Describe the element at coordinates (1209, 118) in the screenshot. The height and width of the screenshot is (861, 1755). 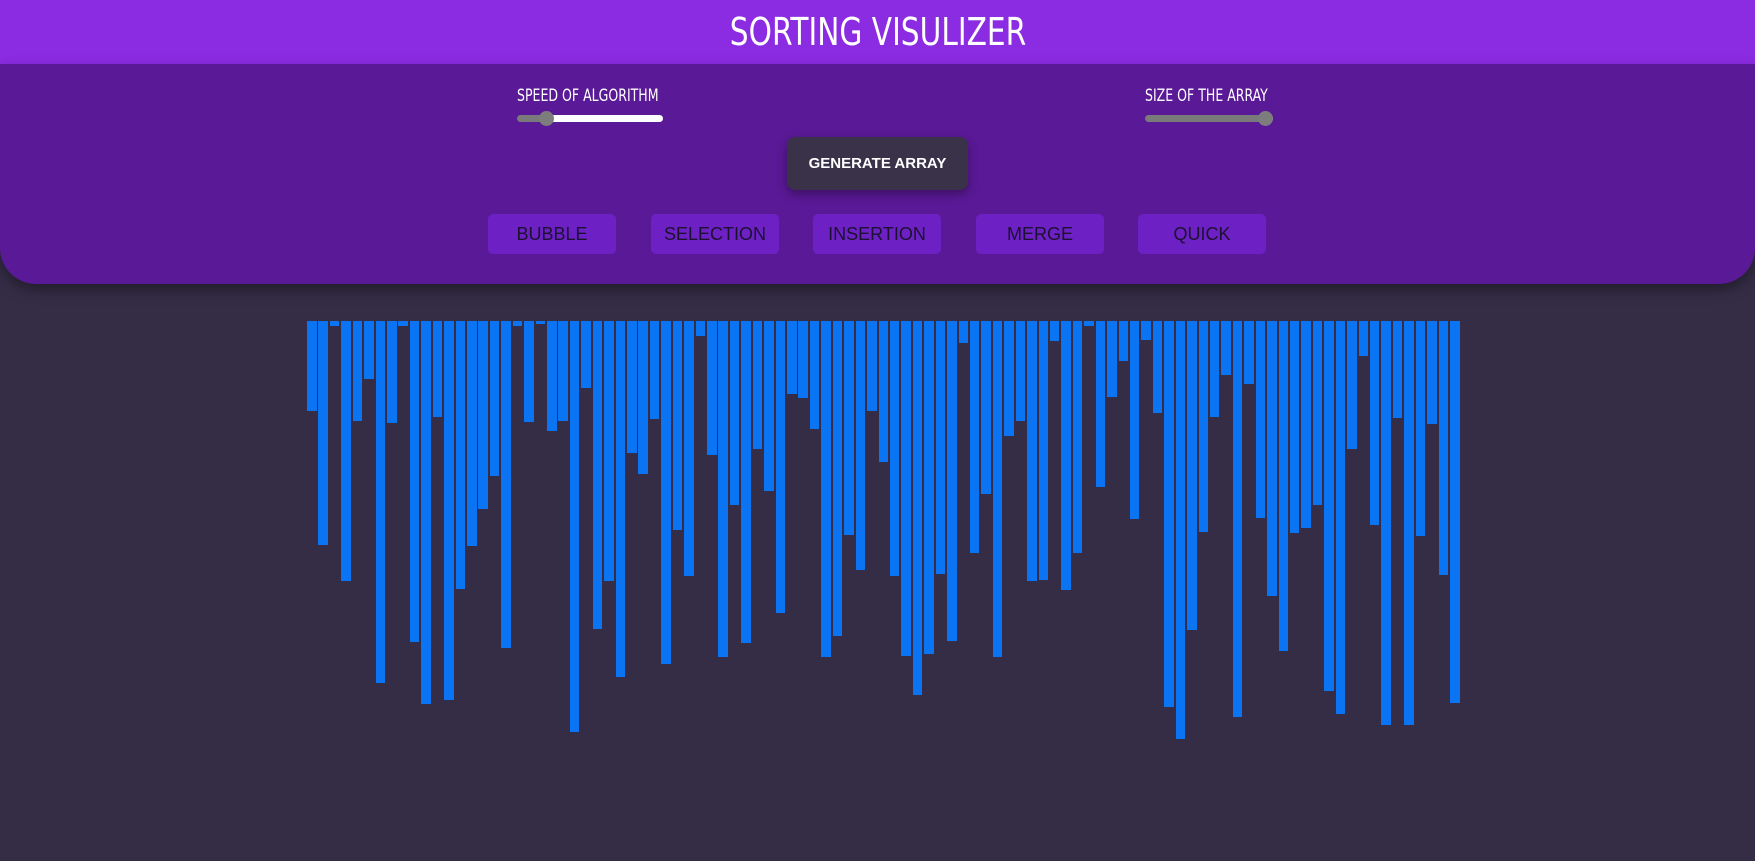
I see `size-slider` at that location.